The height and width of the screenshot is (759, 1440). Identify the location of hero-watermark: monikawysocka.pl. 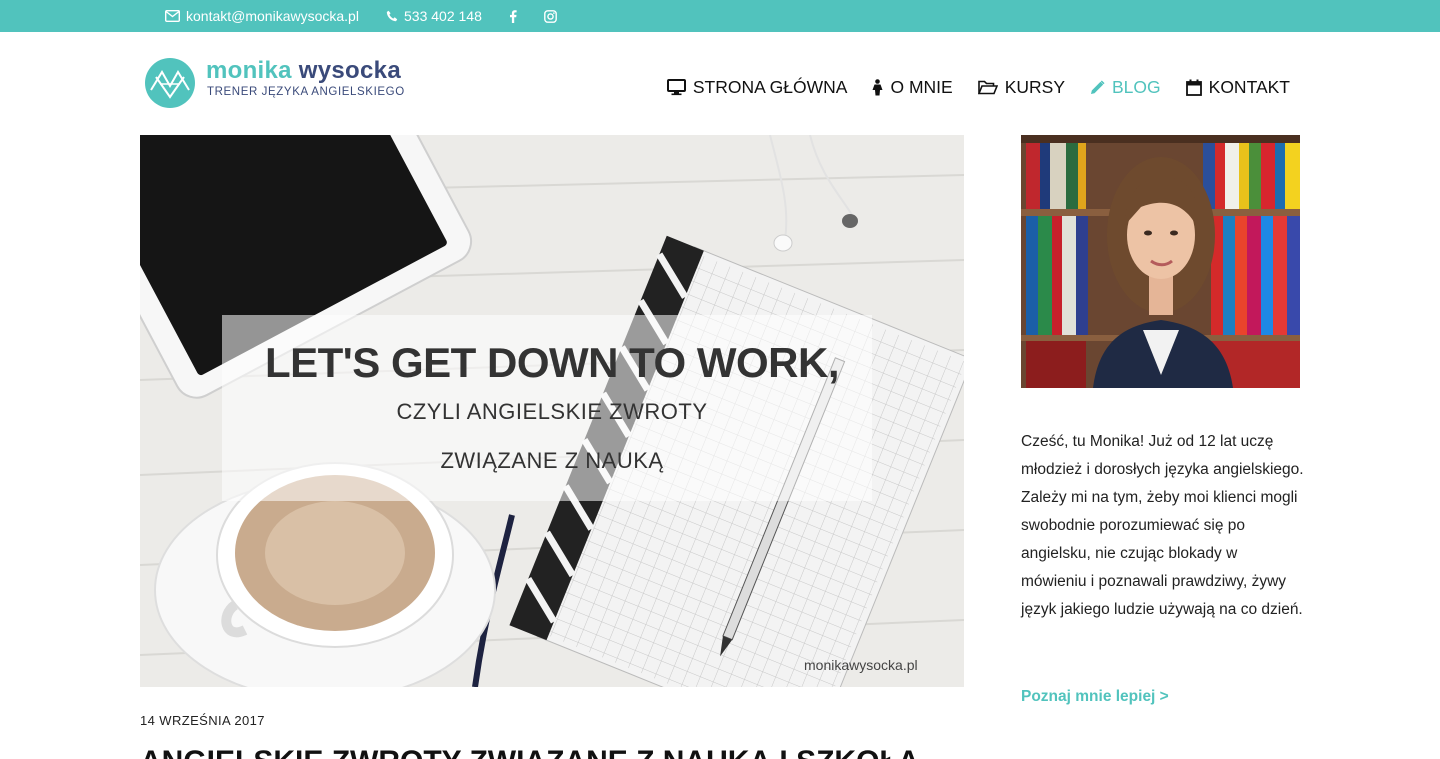
(861, 665).